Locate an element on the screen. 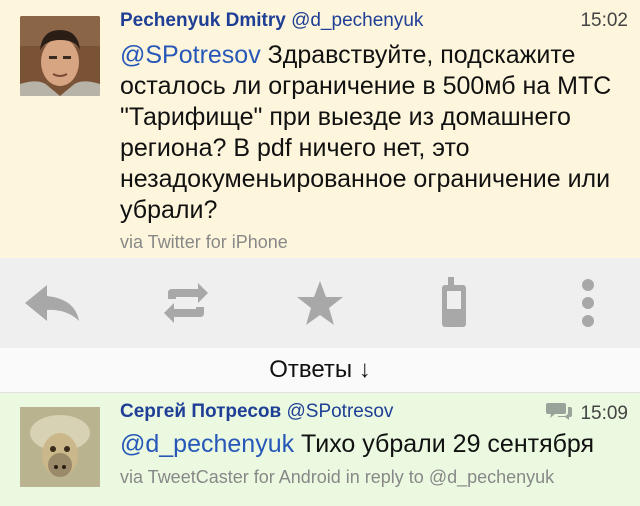 Image resolution: width=640 pixels, height=506 pixels. more-button is located at coordinates (588, 303).